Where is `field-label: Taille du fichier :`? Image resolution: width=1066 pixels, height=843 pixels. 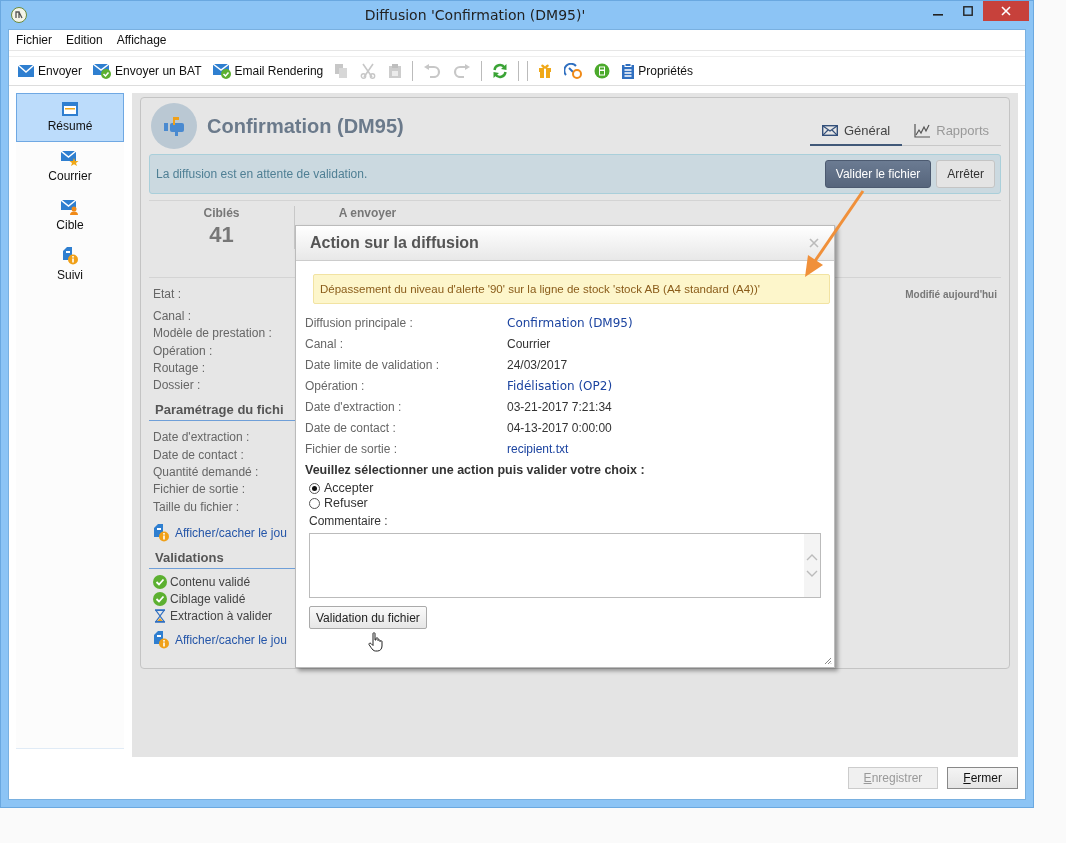
field-label: Taille du fichier : is located at coordinates (196, 507).